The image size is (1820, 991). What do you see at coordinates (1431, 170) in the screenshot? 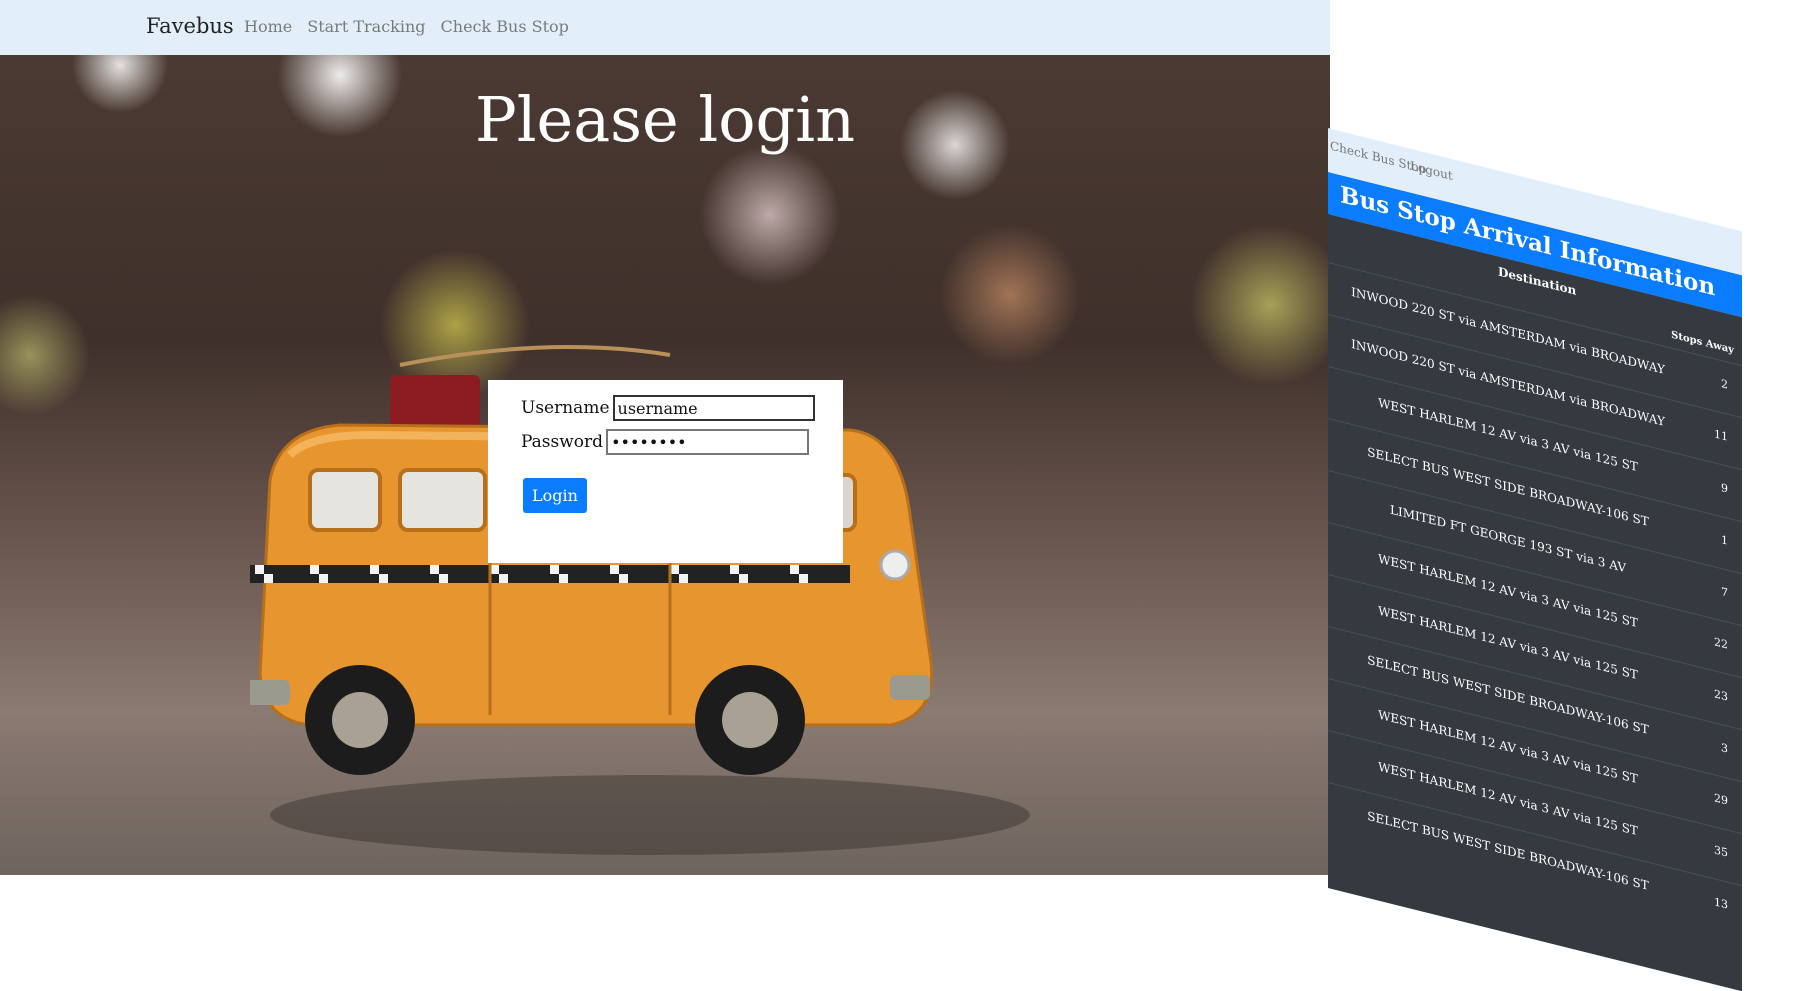
I see `preview-nav-logout: Logout` at bounding box center [1431, 170].